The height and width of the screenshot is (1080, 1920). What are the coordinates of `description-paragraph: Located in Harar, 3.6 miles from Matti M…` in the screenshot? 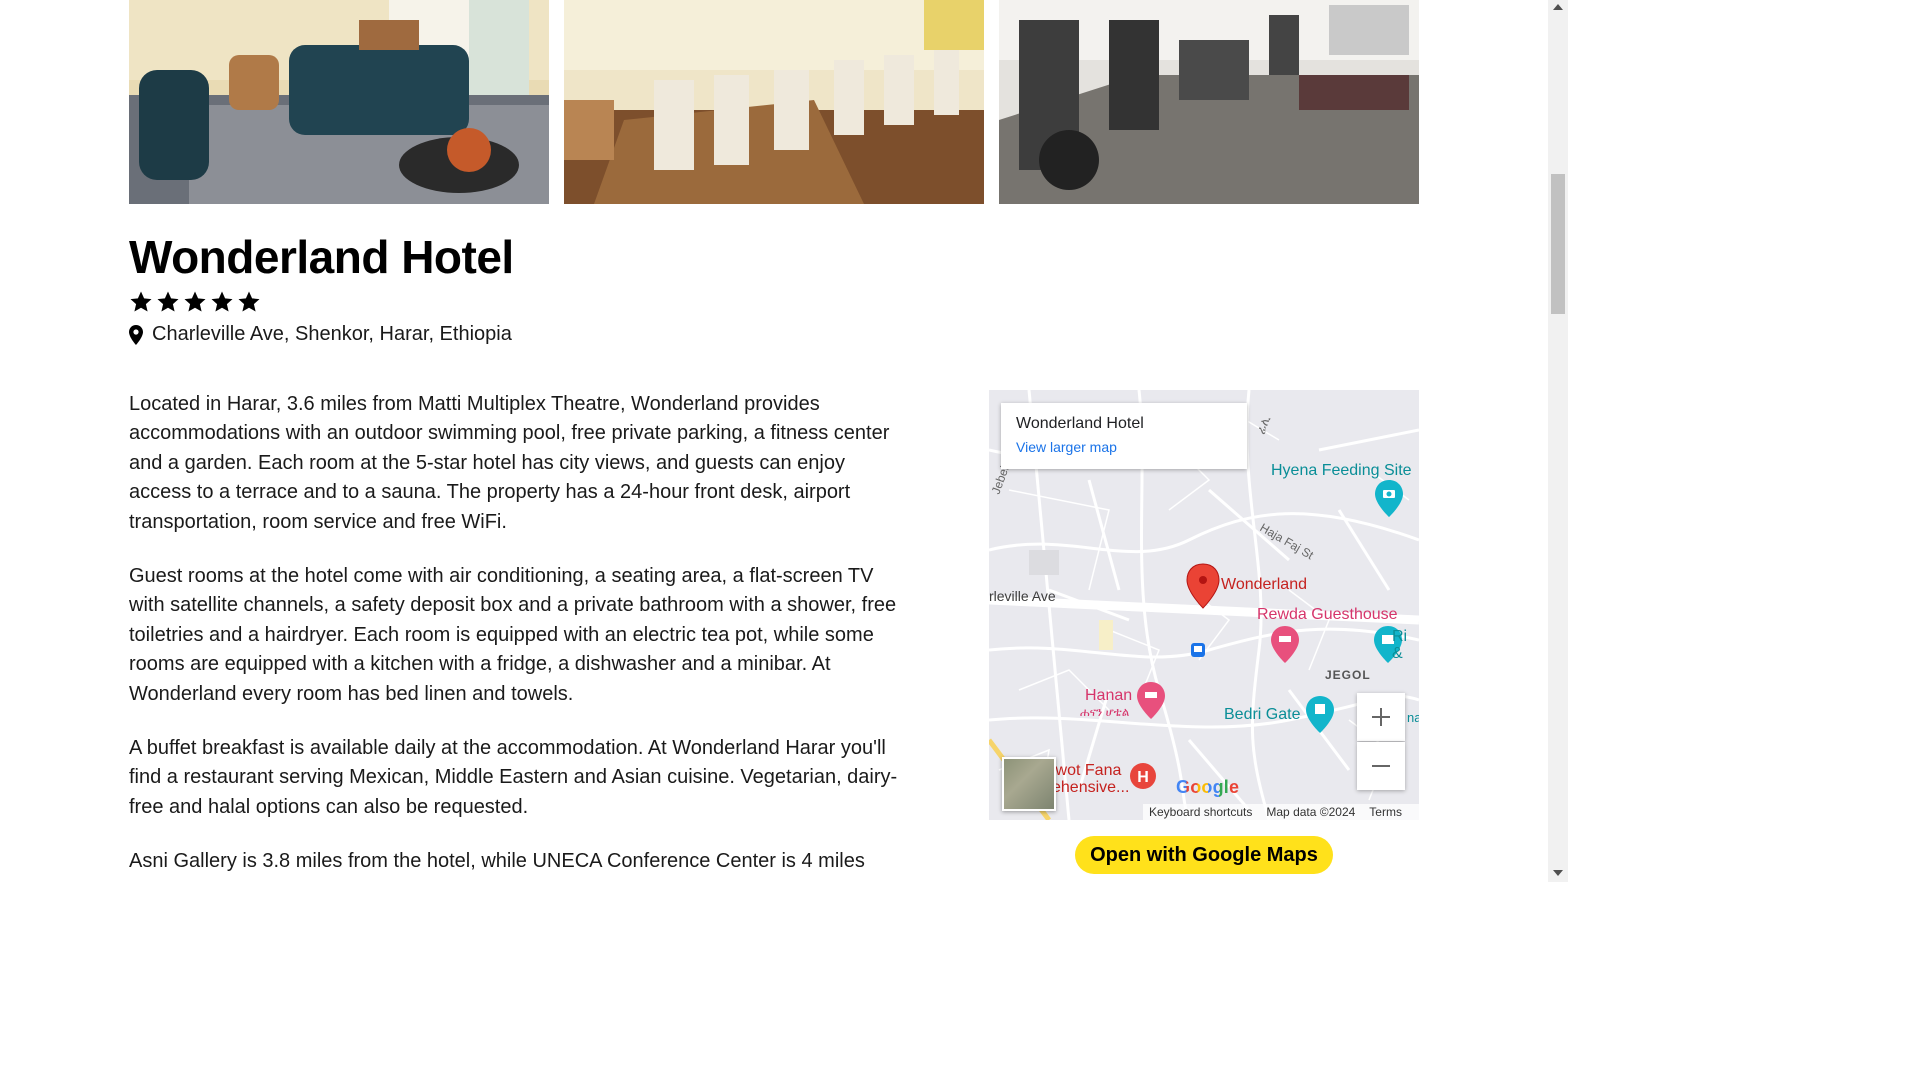 It's located at (509, 463).